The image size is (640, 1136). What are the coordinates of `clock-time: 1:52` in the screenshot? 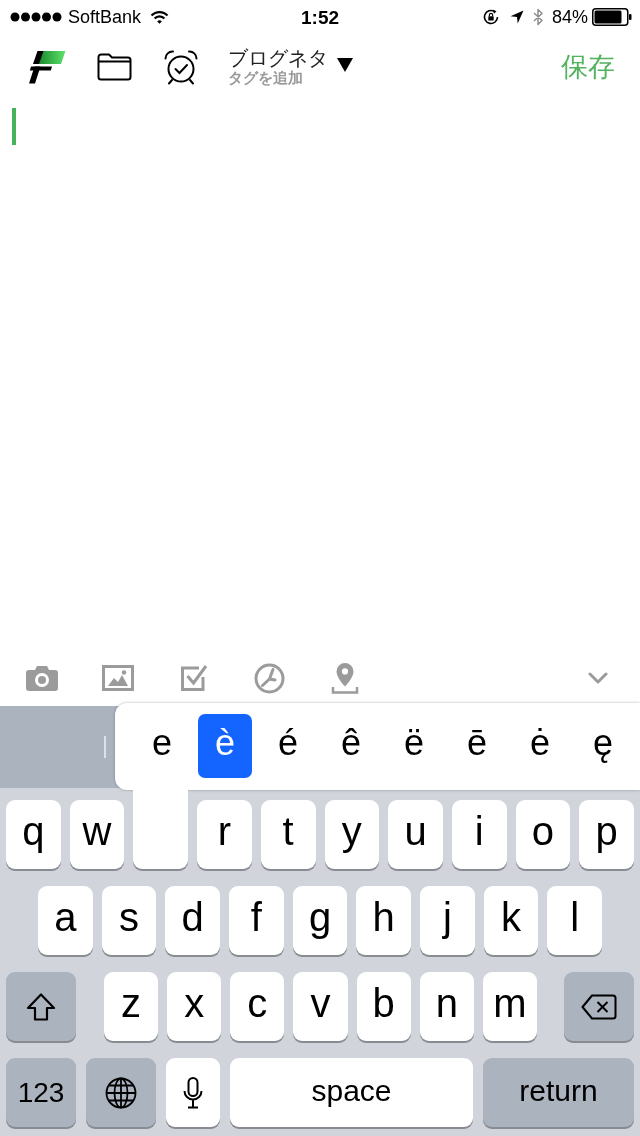 It's located at (320, 17).